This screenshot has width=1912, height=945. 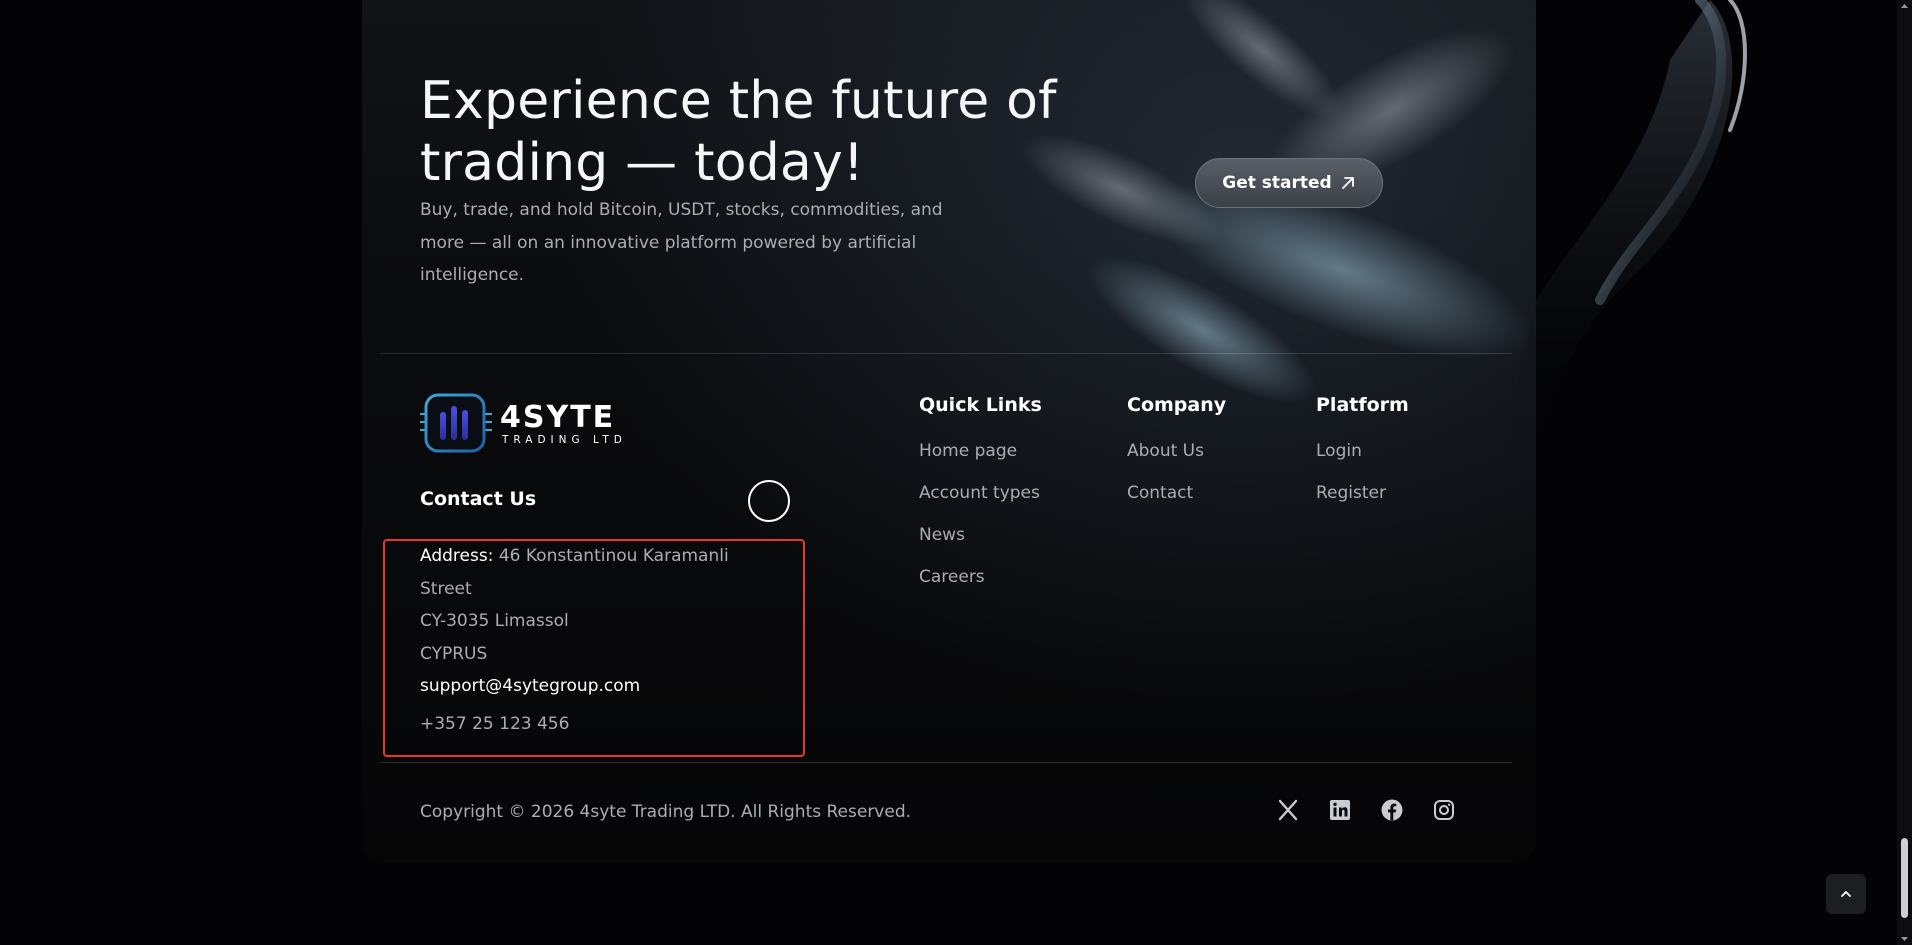 I want to click on link-register: Register, so click(x=1362, y=503).